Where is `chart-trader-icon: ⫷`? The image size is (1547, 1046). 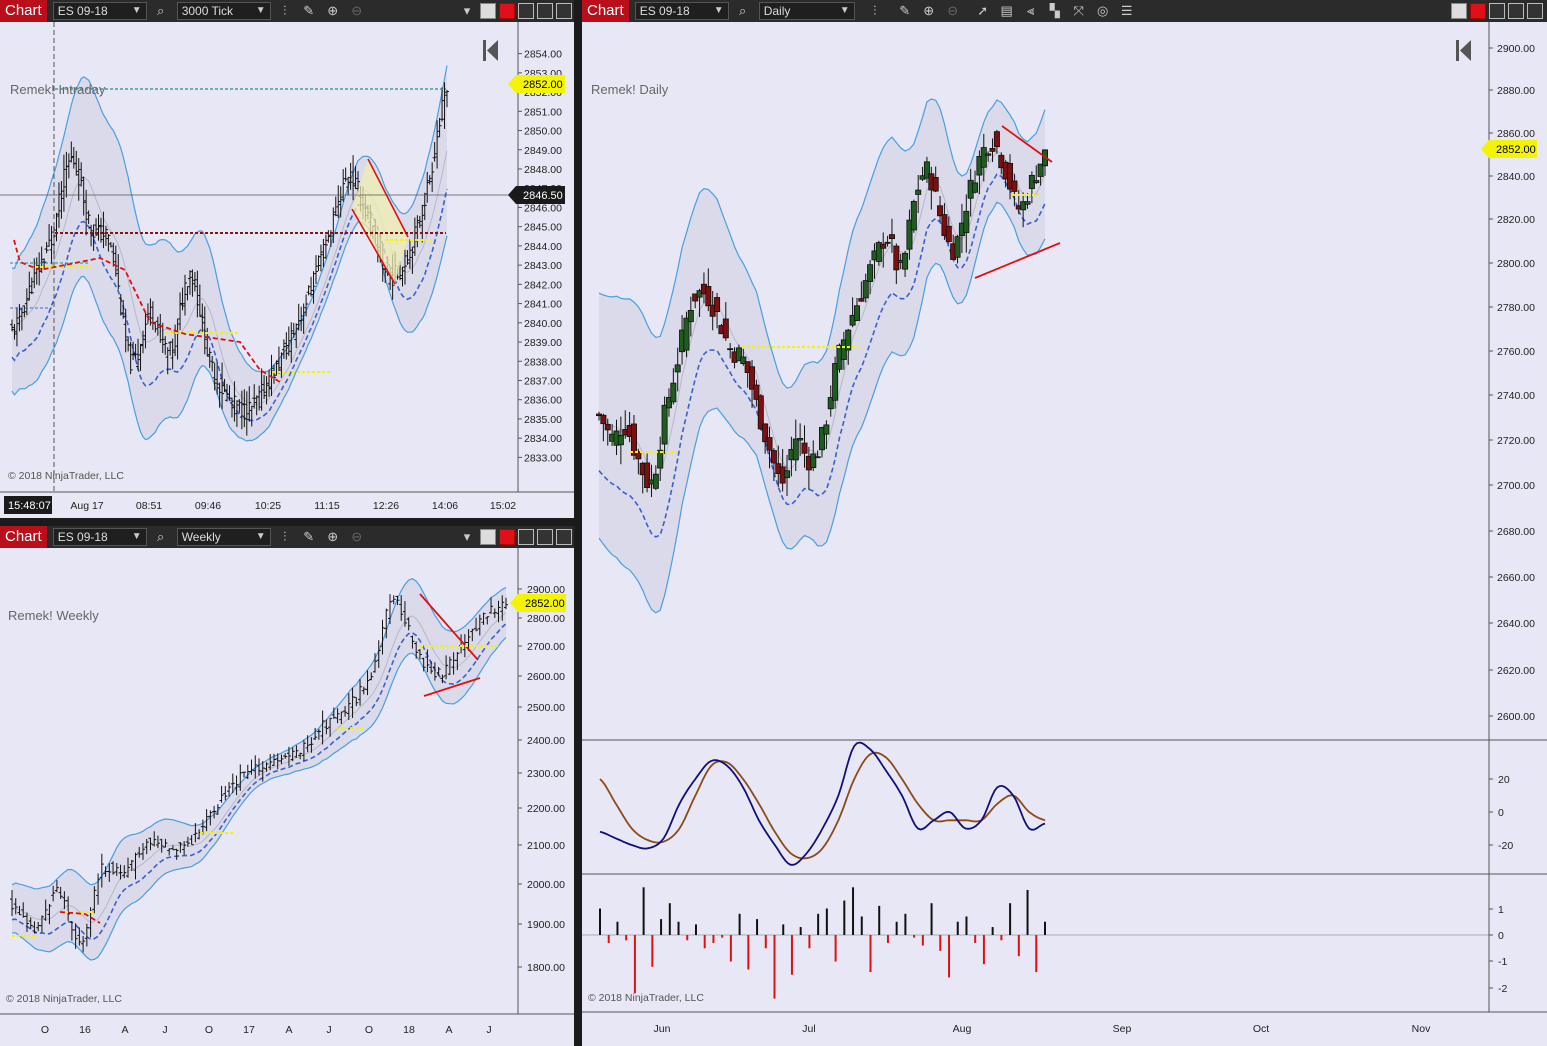
chart-trader-icon: ⫷ is located at coordinates (1031, 11).